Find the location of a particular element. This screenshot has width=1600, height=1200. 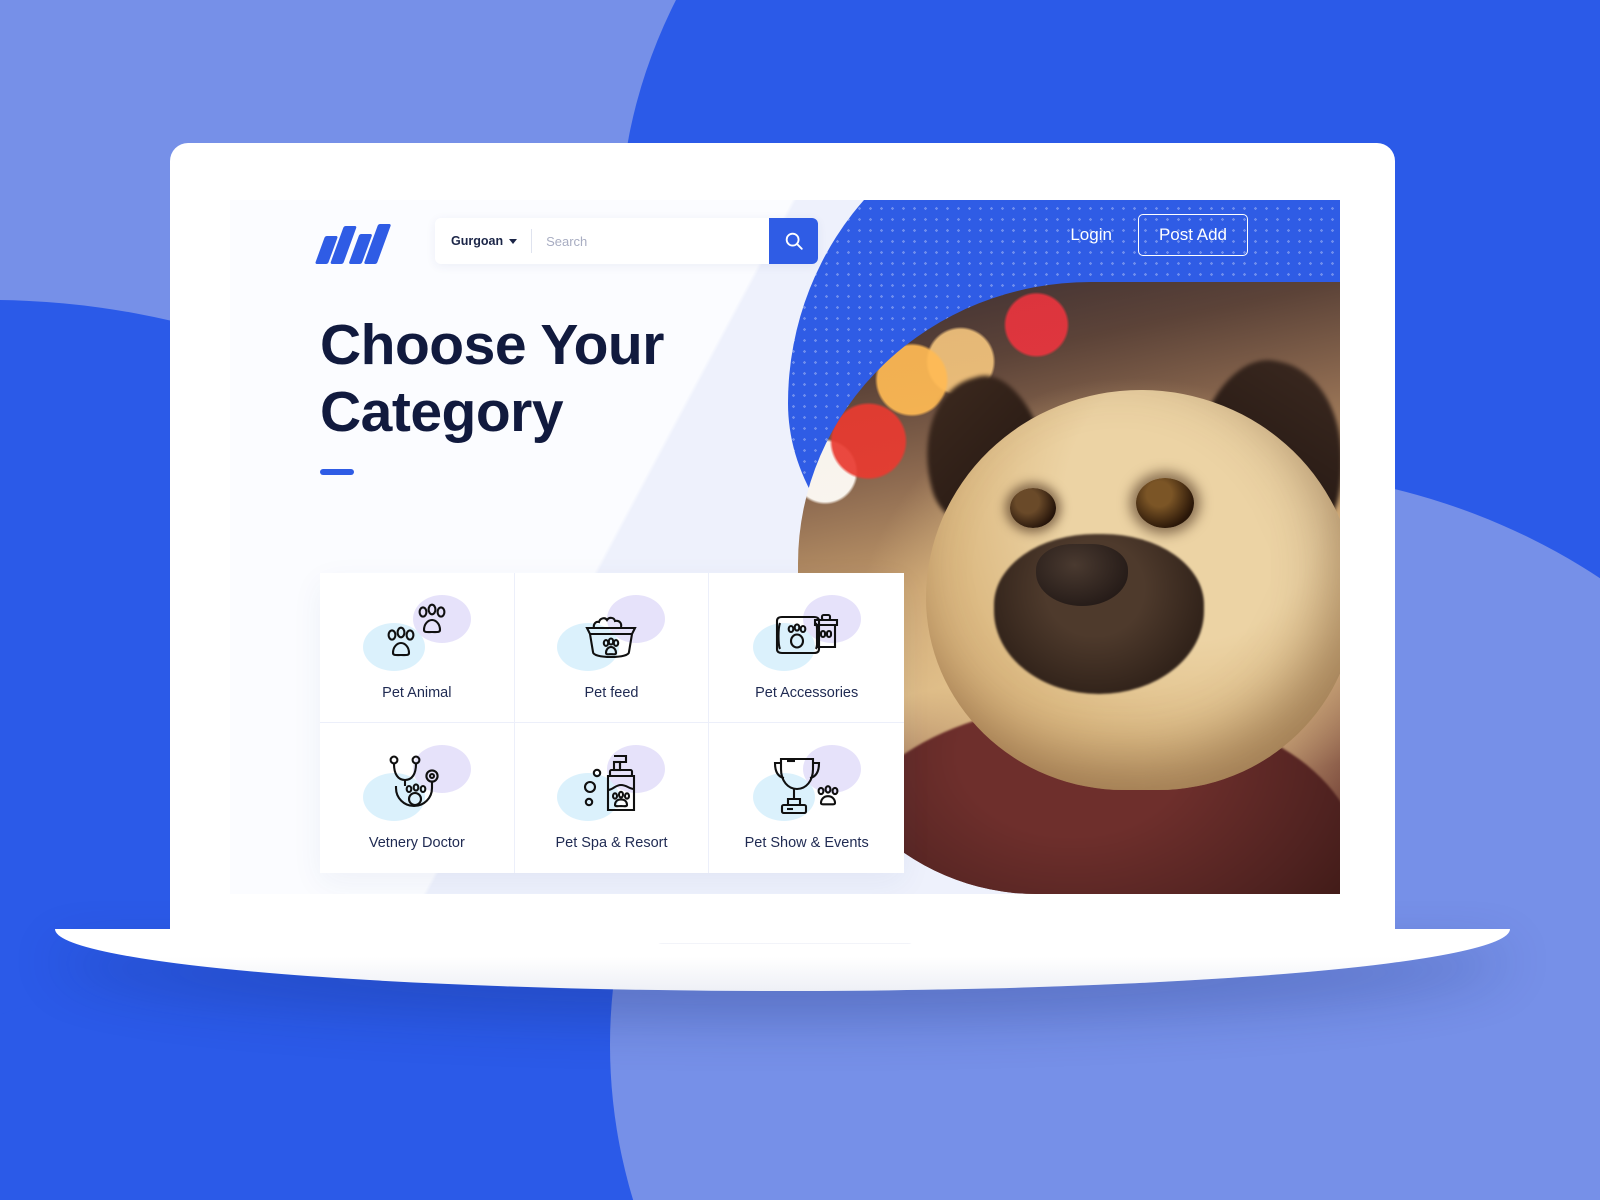

search-bar: Gurgoan is located at coordinates (626, 241).